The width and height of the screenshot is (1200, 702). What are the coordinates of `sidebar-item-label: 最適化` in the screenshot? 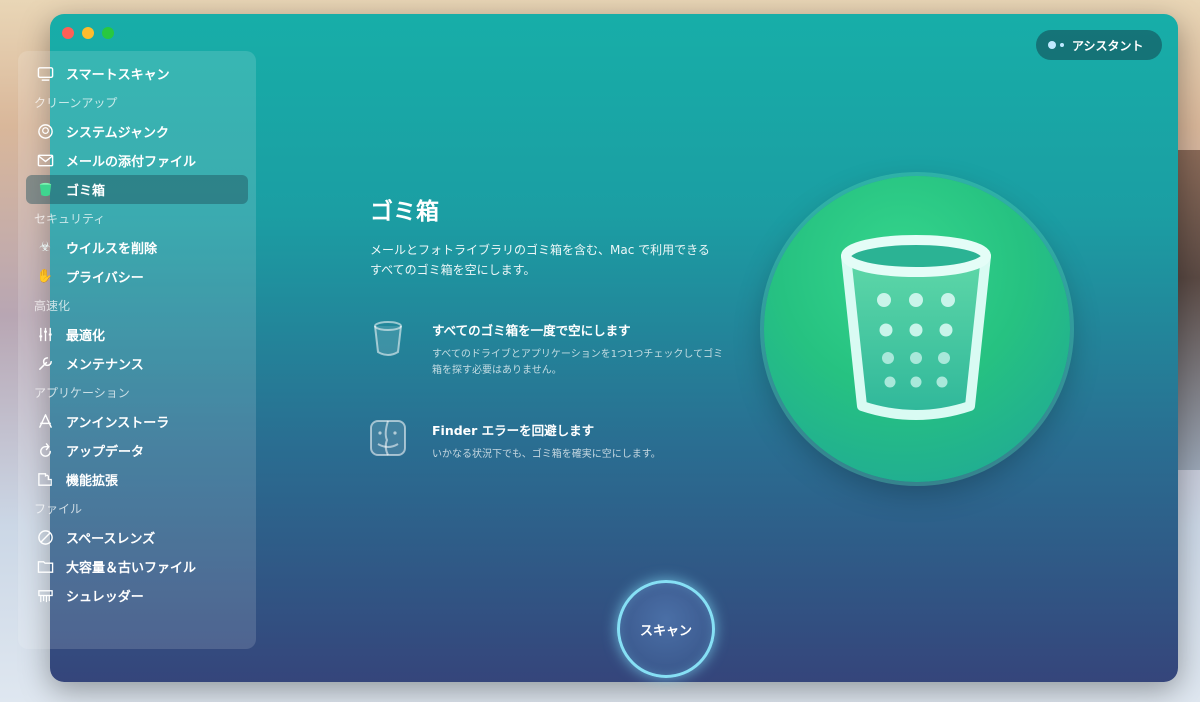 It's located at (86, 336).